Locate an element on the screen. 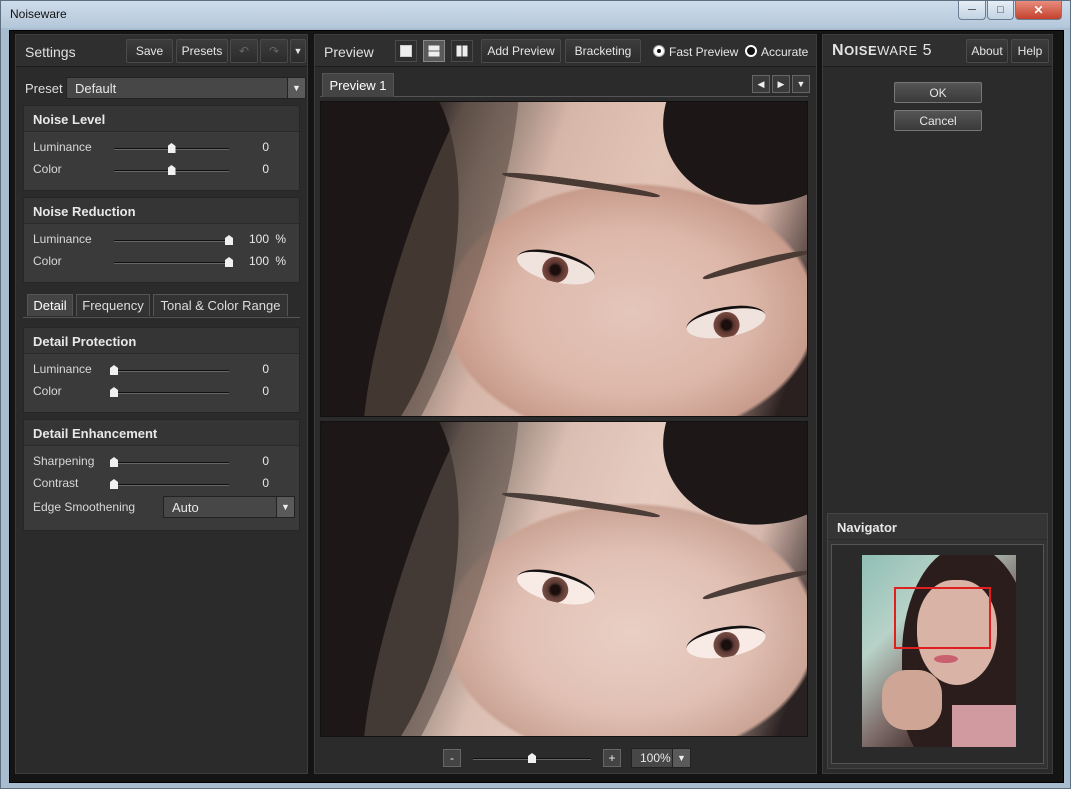 This screenshot has width=1071, height=789. contrast-label: Contrast is located at coordinates (56, 483).